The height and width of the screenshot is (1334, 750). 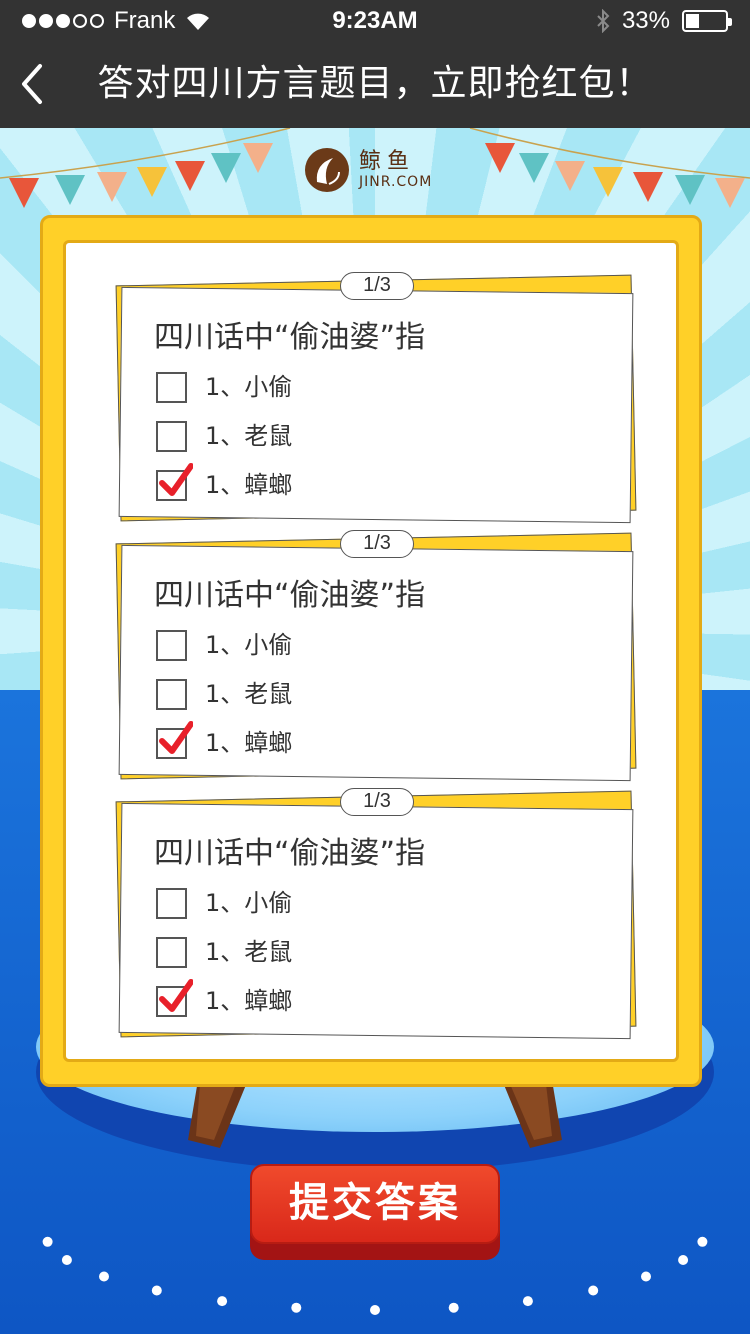 What do you see at coordinates (375, 1203) in the screenshot?
I see `submit-button-label: 提交答案` at bounding box center [375, 1203].